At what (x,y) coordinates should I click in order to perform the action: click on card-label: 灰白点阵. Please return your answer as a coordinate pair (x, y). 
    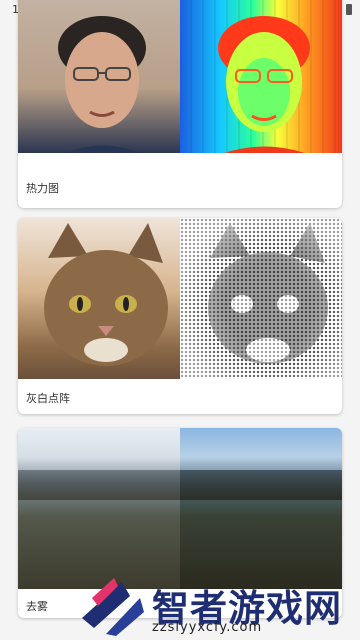
    Looking at the image, I should click on (48, 398).